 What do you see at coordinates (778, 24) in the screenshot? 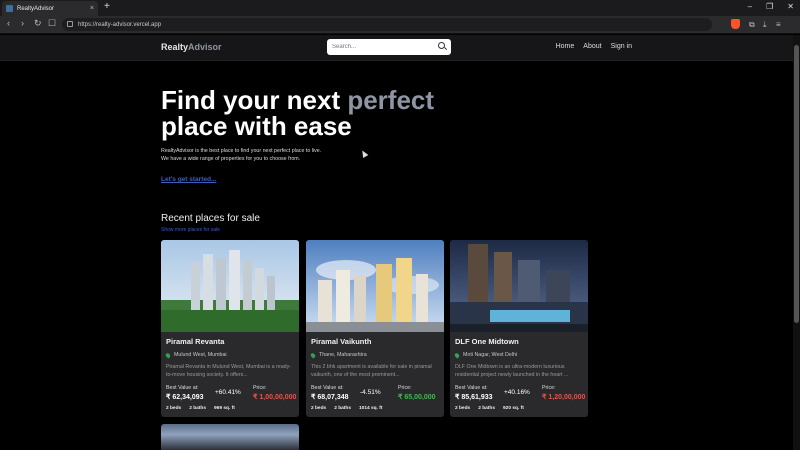
I see `sidebar-icon: ≡` at bounding box center [778, 24].